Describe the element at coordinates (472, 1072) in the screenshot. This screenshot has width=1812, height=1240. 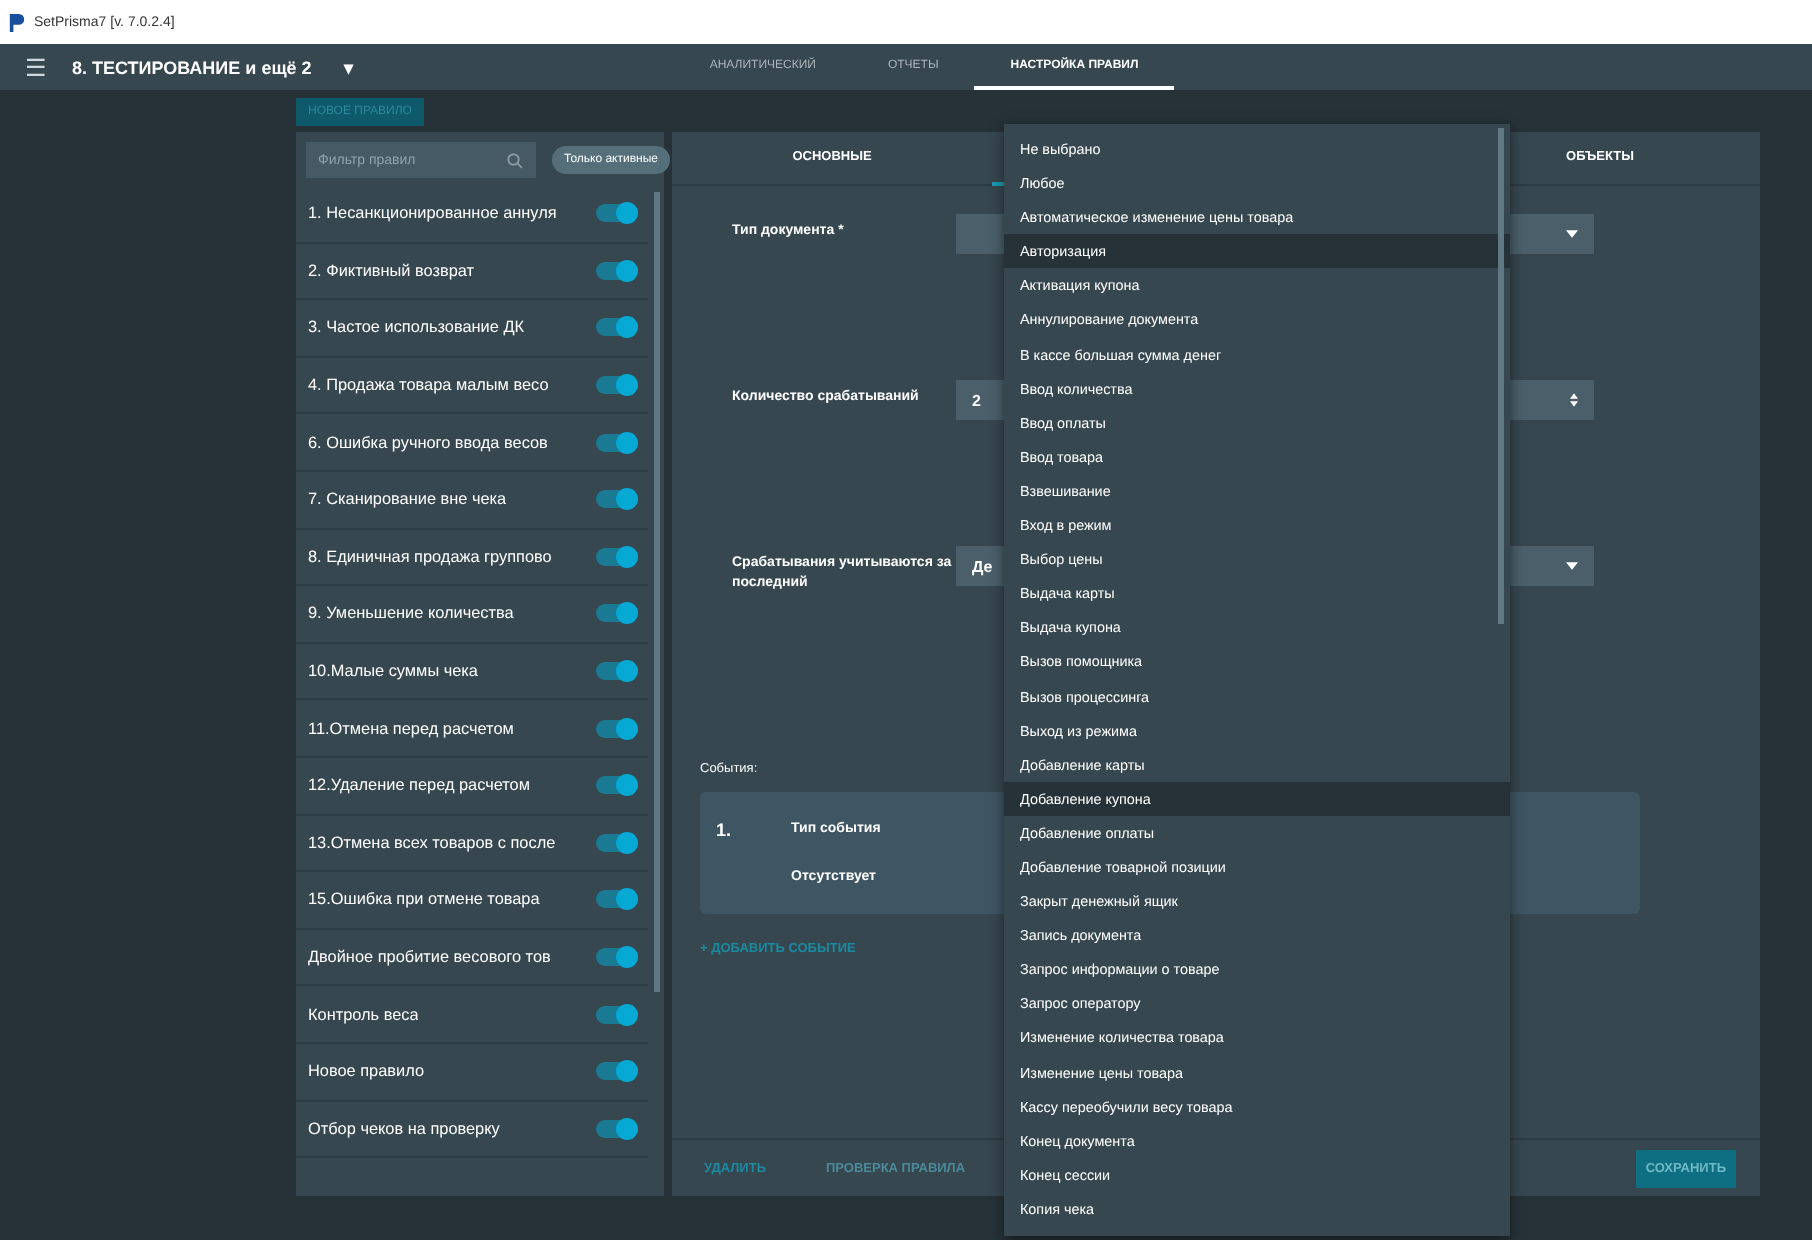
I see `rule-item: Новое правило` at that location.